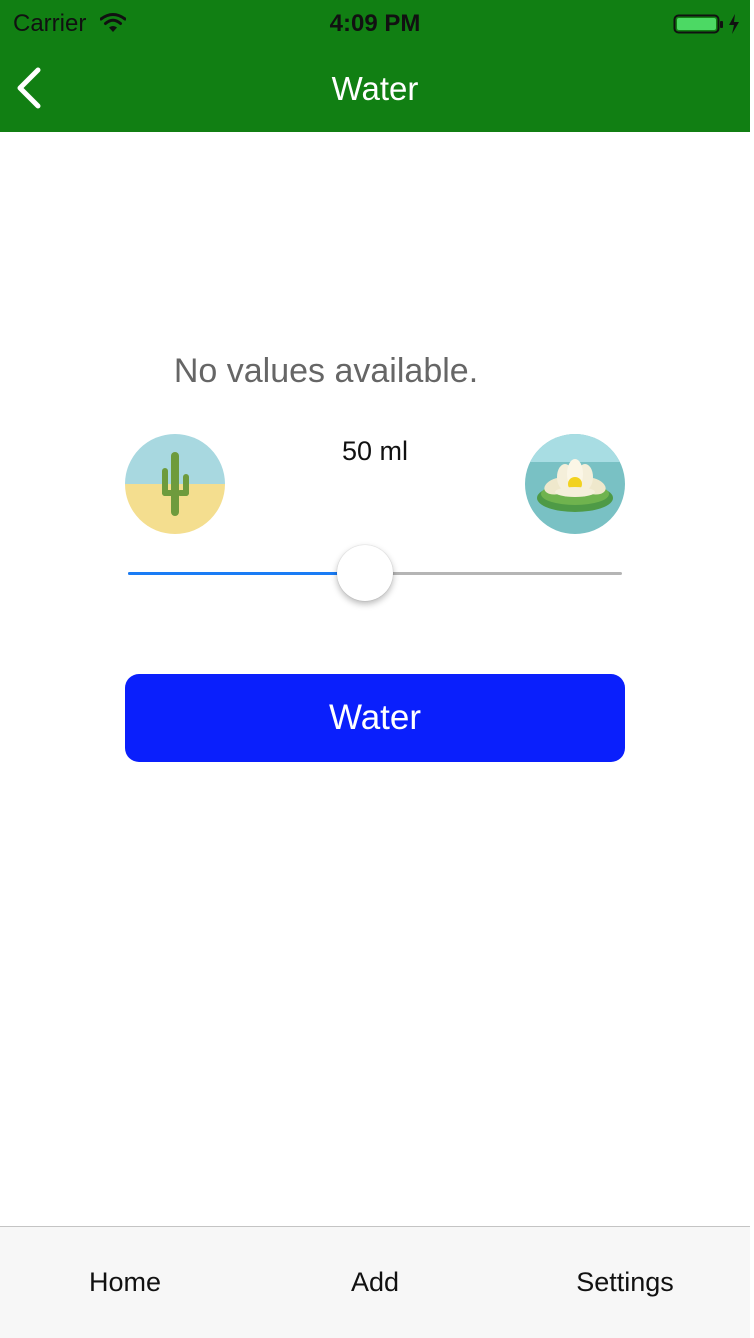 The image size is (754, 1338). Describe the element at coordinates (575, 484) in the screenshot. I see `lotus-icon` at that location.